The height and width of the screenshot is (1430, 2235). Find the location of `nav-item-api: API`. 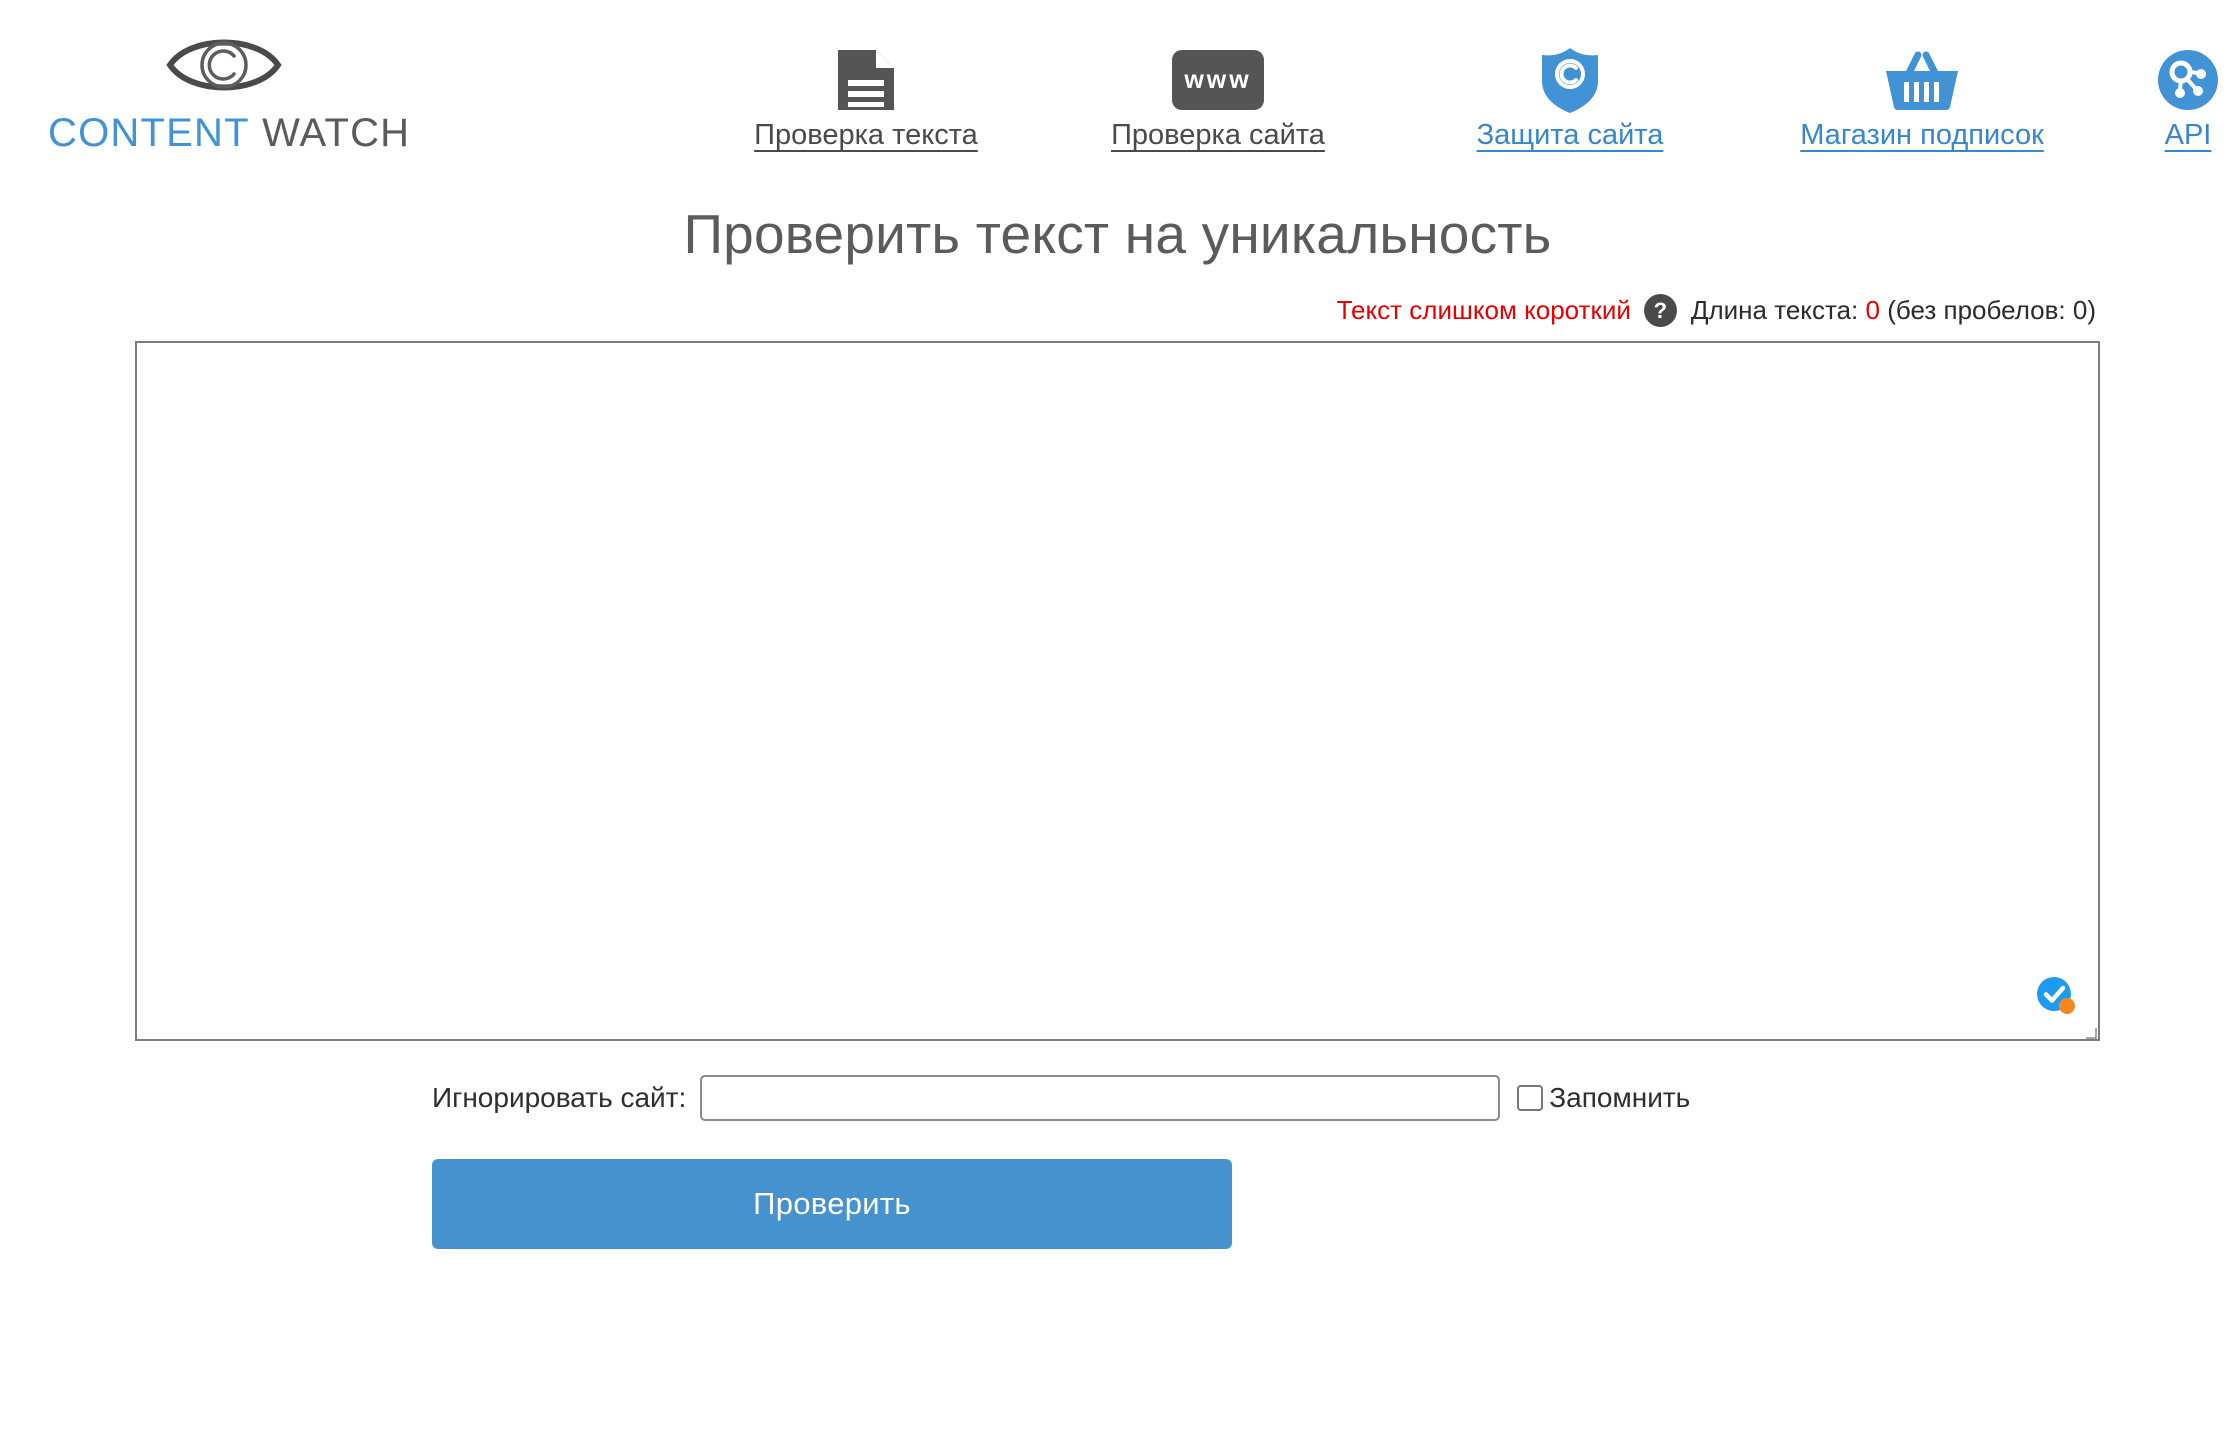

nav-item-api: API is located at coordinates (2166, 96).